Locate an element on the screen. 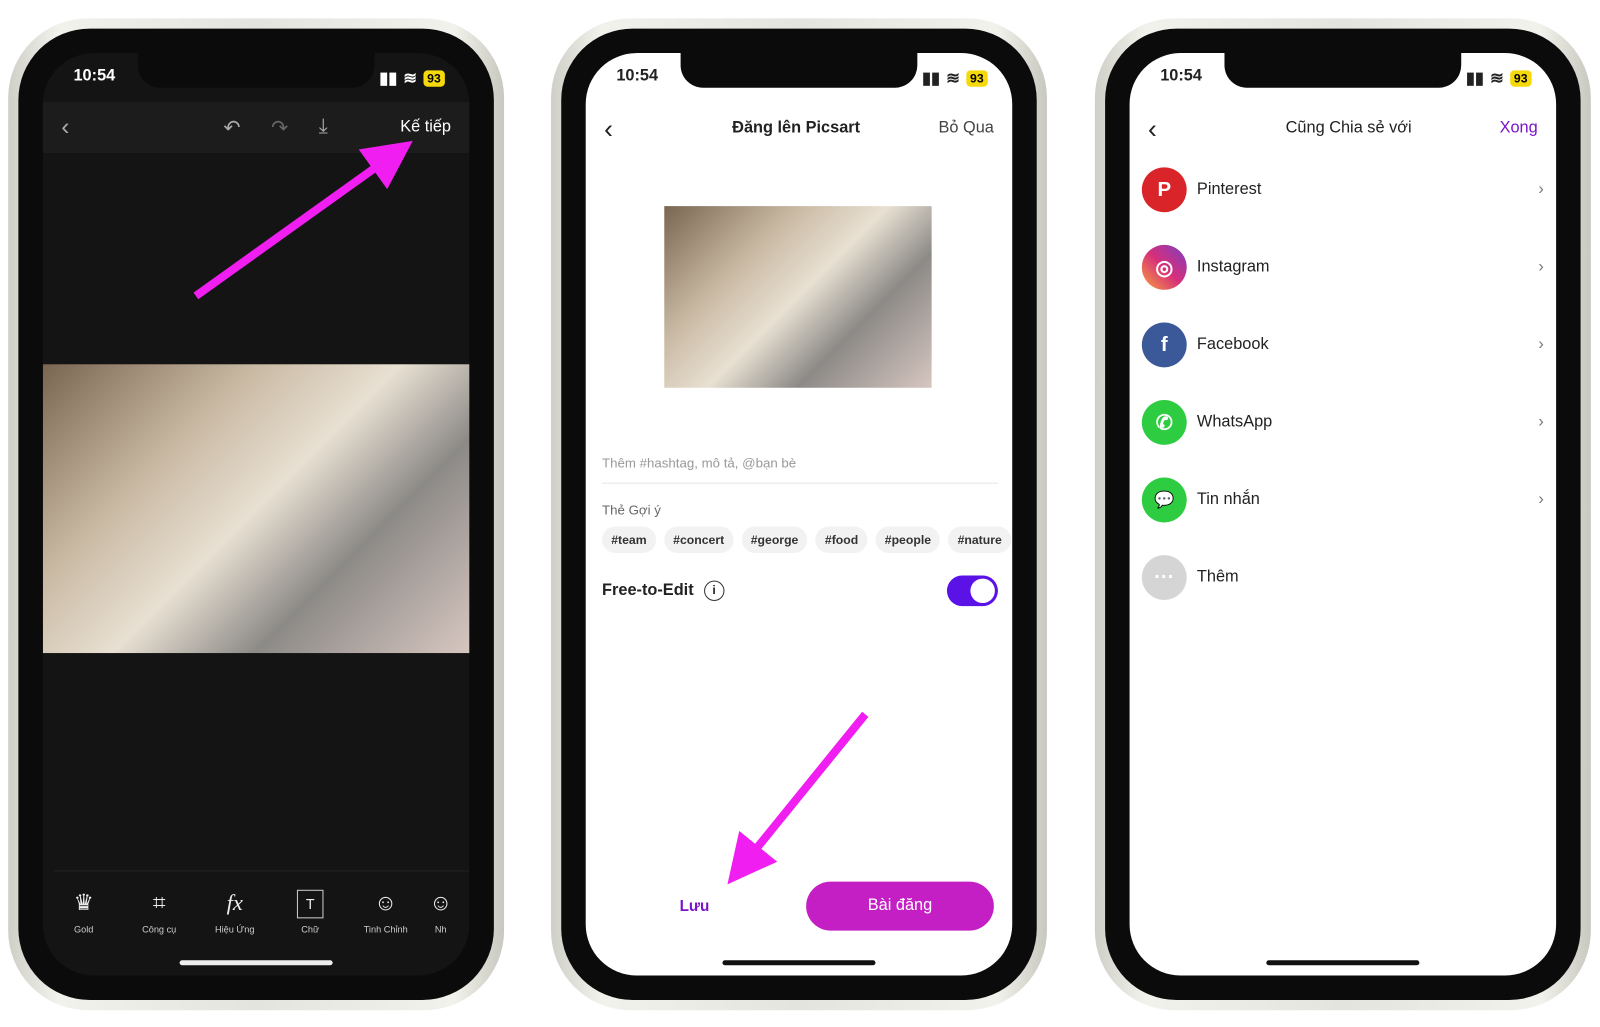 This screenshot has width=1600, height=1027. arrow-to-next is located at coordinates (303, 220).